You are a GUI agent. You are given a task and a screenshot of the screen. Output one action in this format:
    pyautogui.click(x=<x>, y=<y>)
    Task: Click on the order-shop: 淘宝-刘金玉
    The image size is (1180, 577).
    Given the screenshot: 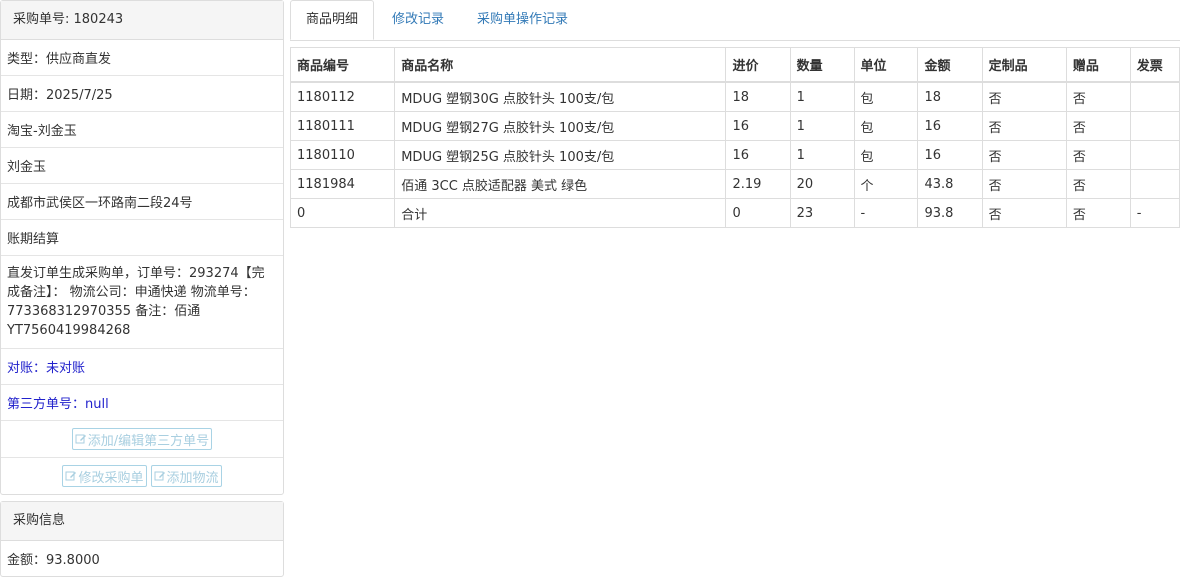 What is the action you would take?
    pyautogui.click(x=142, y=130)
    